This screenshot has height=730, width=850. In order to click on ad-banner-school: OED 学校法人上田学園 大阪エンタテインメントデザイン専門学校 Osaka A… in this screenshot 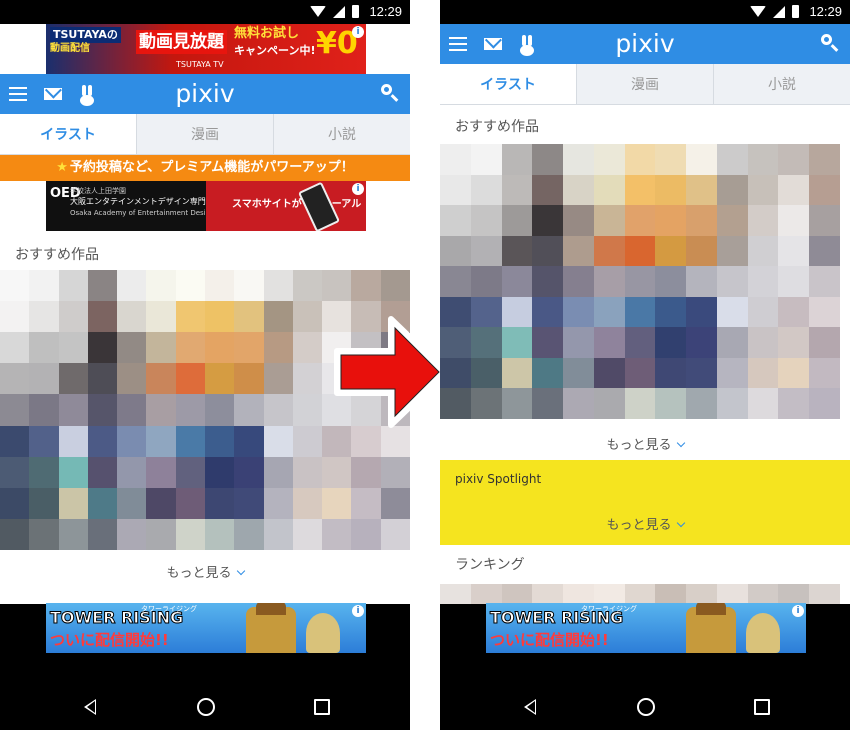, I will do `click(206, 206)`.